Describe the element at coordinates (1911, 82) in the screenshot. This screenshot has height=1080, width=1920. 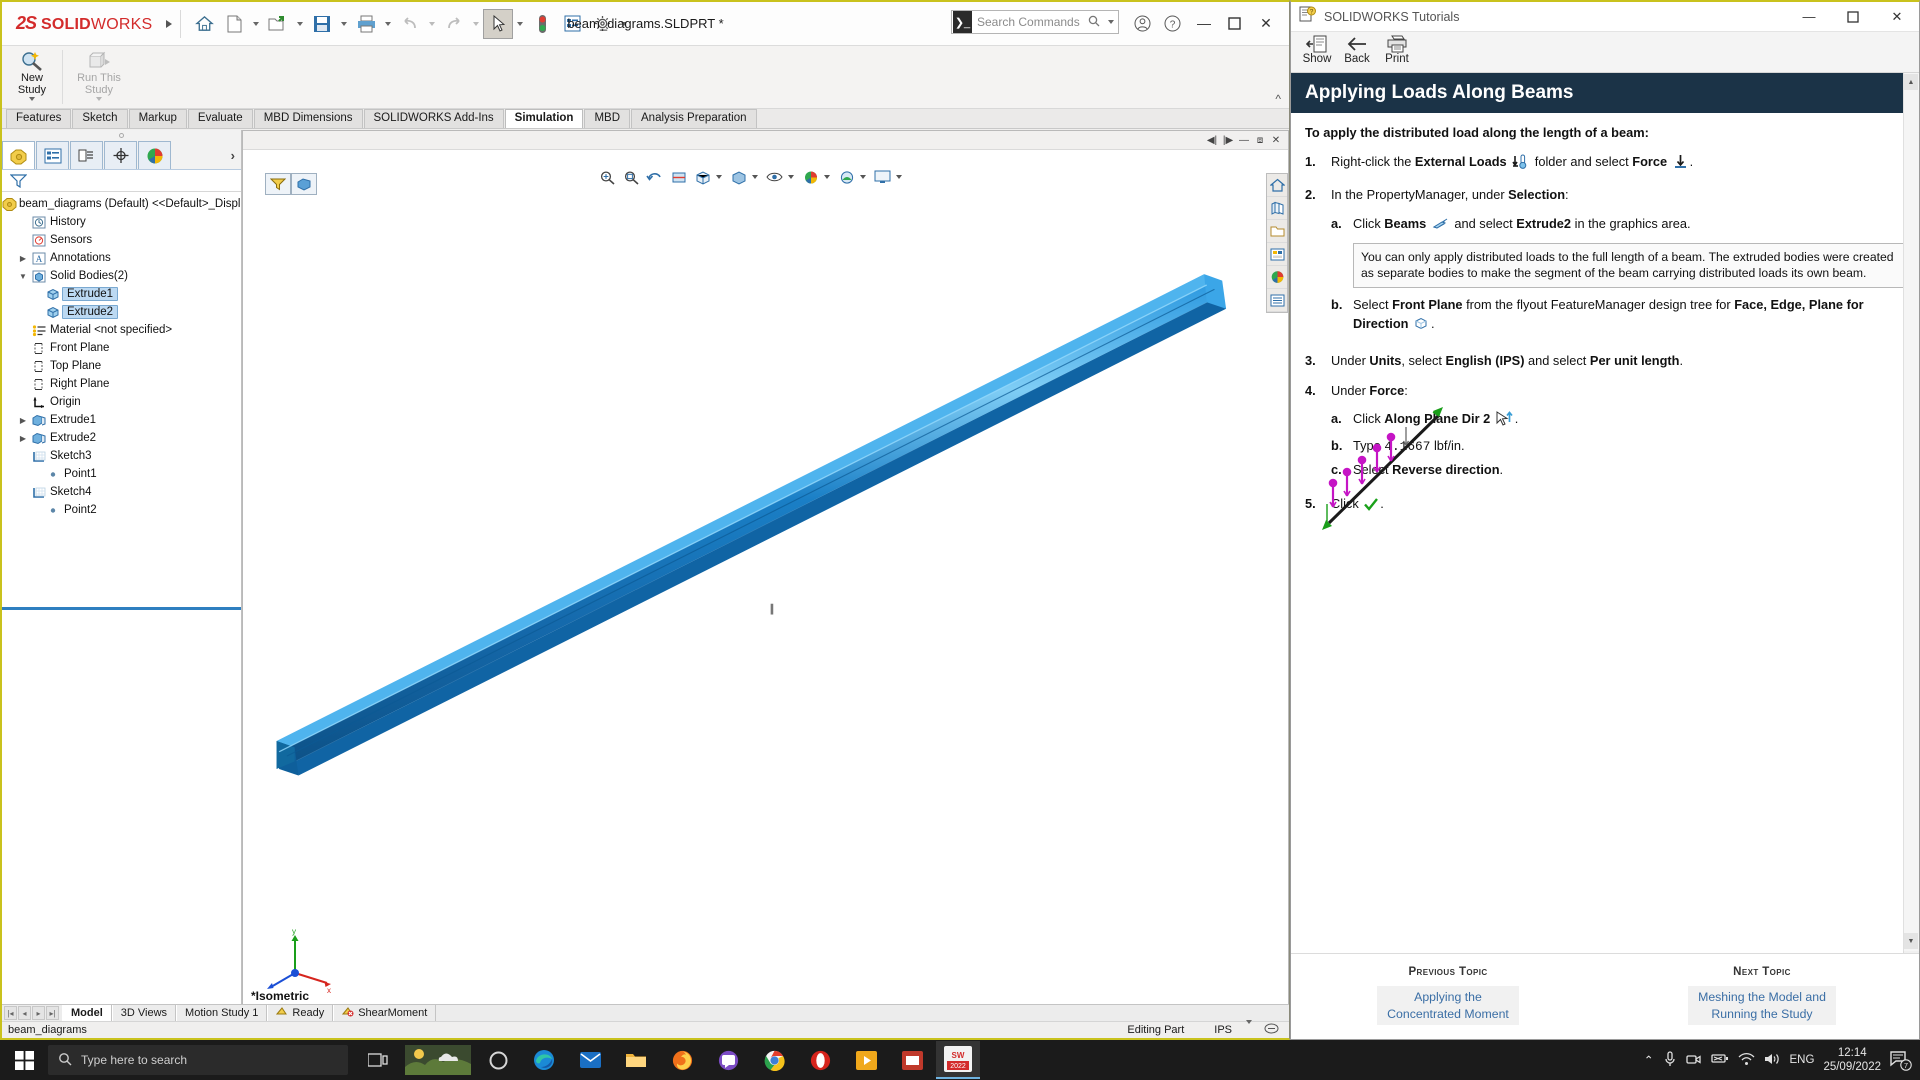
I see `tutorial-scroll-up-arrow: ▲` at that location.